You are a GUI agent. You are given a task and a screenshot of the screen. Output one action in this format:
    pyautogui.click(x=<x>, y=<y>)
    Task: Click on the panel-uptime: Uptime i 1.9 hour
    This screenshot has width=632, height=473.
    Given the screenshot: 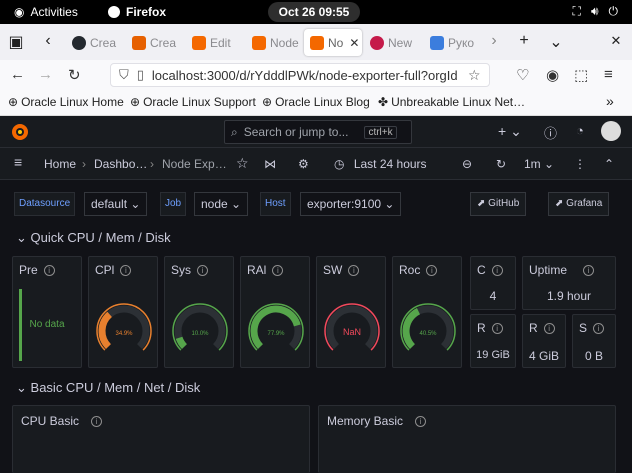 What is the action you would take?
    pyautogui.click(x=569, y=283)
    